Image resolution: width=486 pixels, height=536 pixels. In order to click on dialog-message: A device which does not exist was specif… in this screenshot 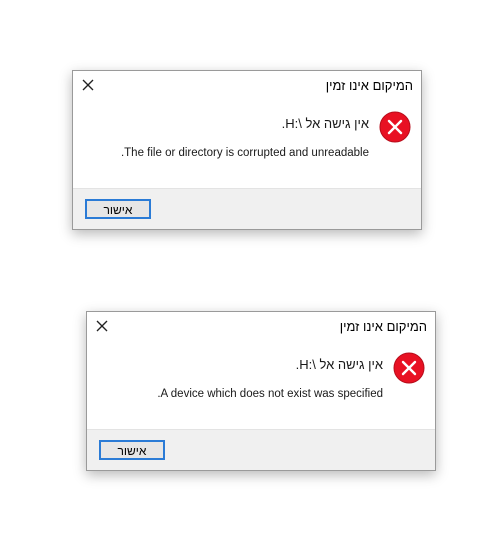, I will do `click(270, 394)`.